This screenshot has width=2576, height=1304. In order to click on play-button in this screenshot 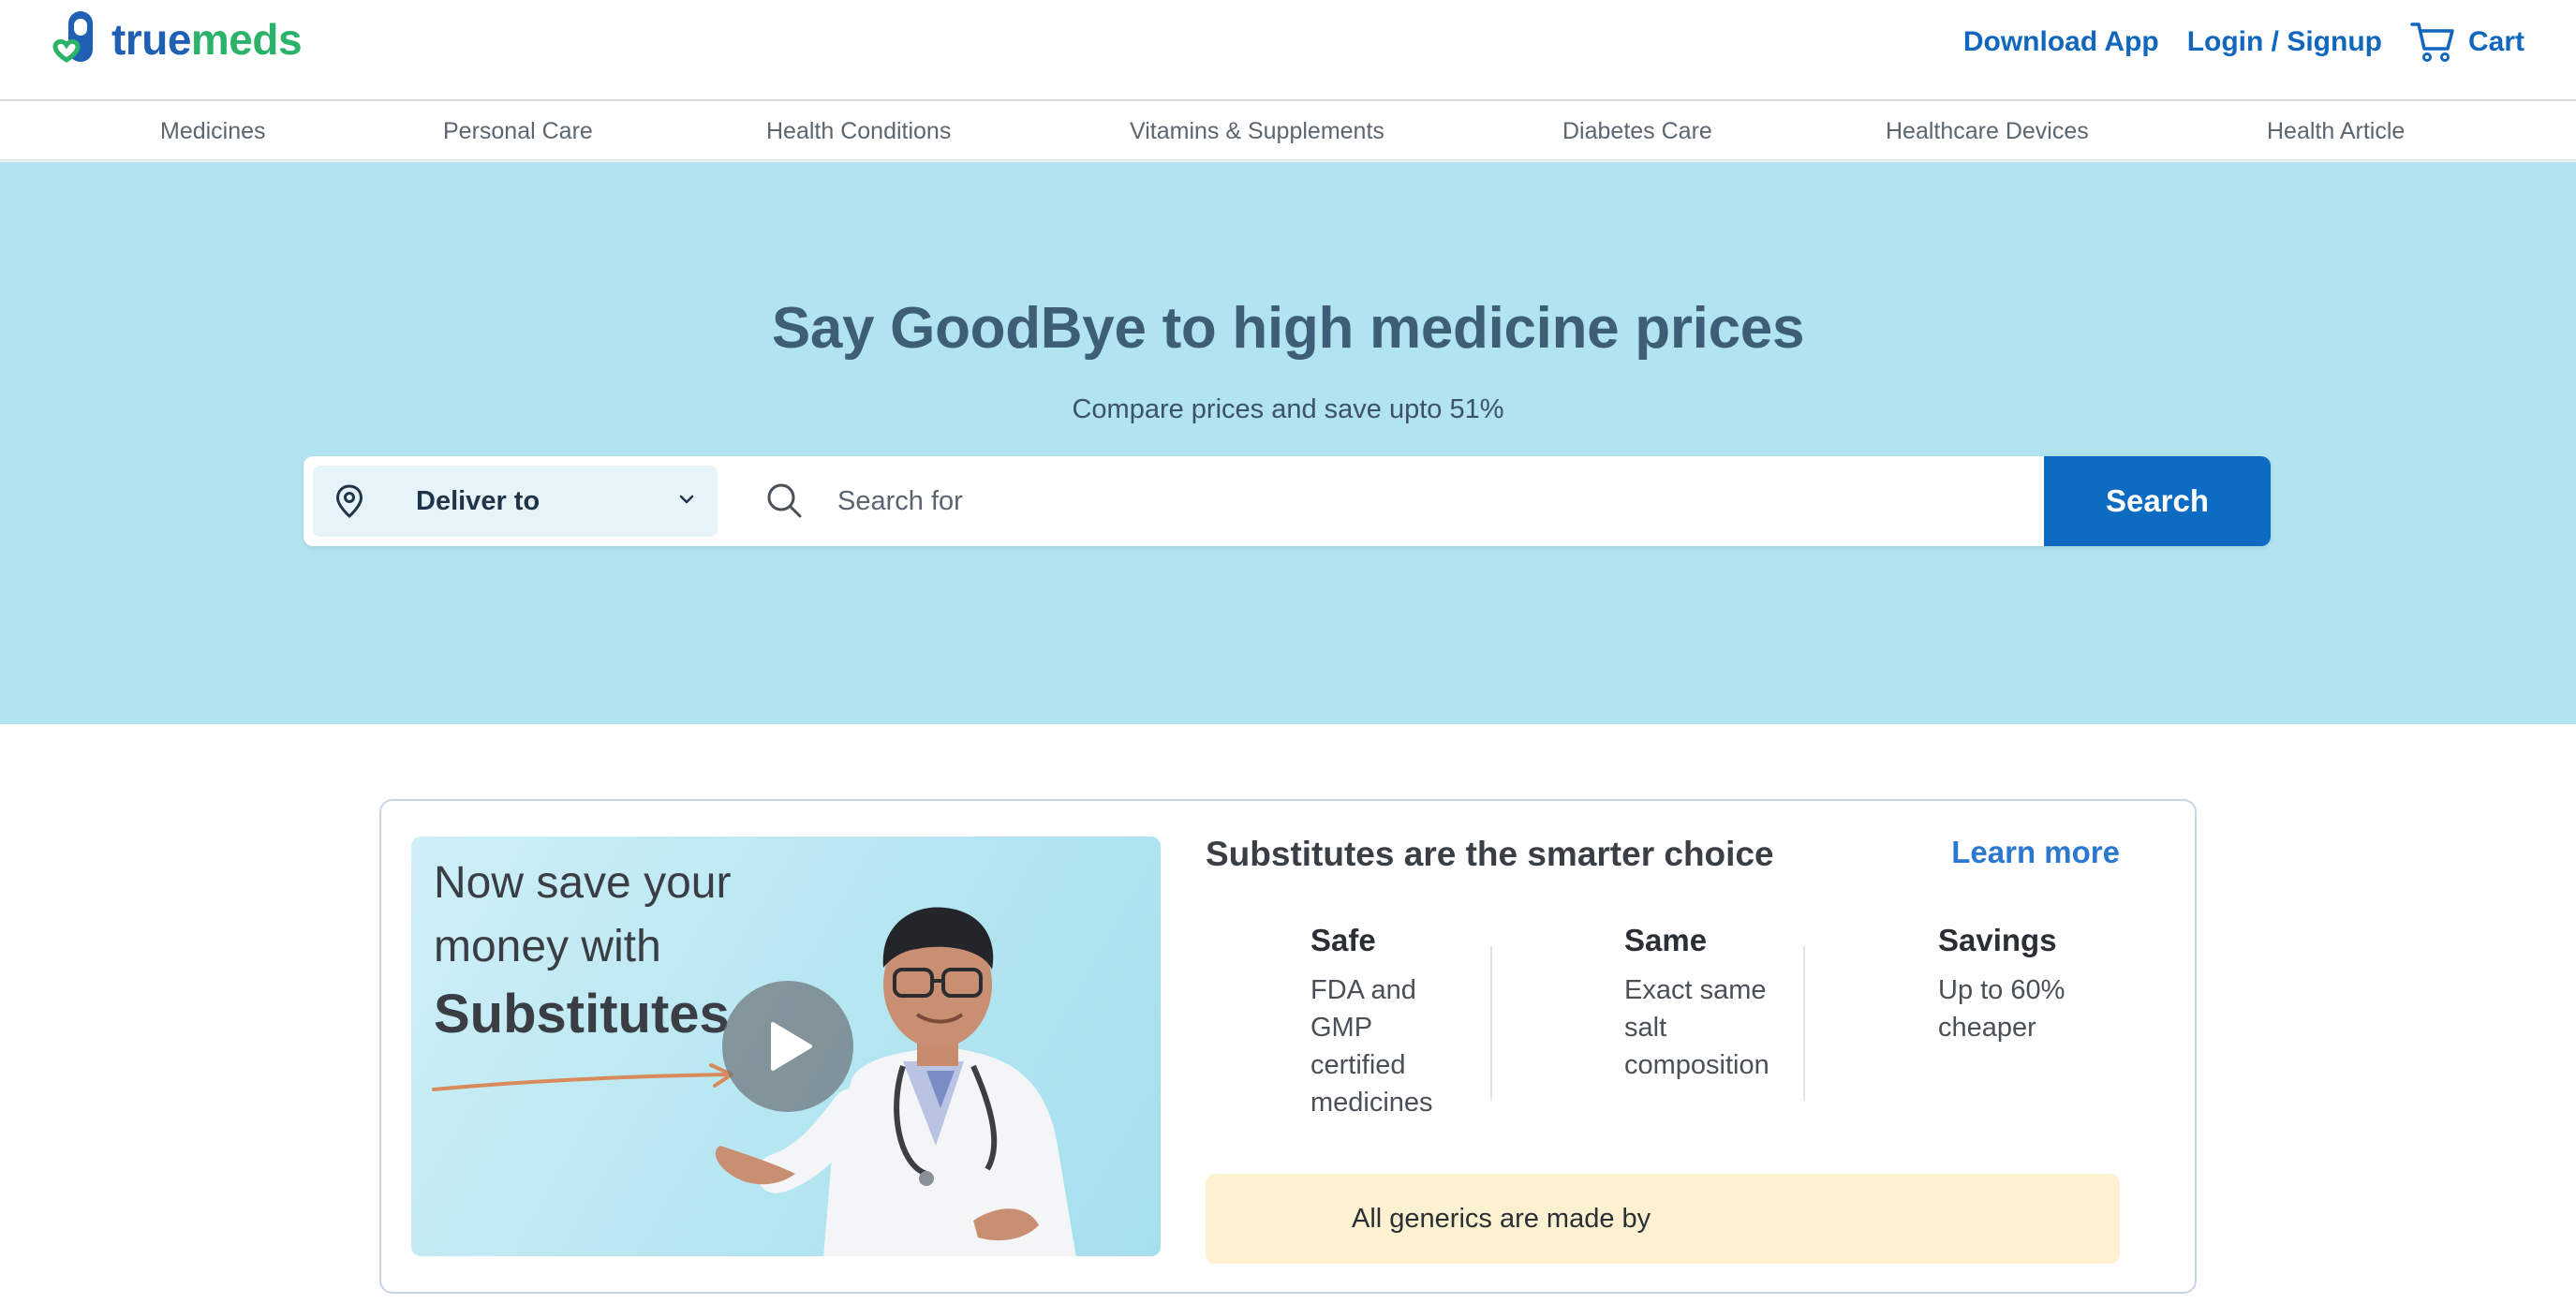, I will do `click(788, 1047)`.